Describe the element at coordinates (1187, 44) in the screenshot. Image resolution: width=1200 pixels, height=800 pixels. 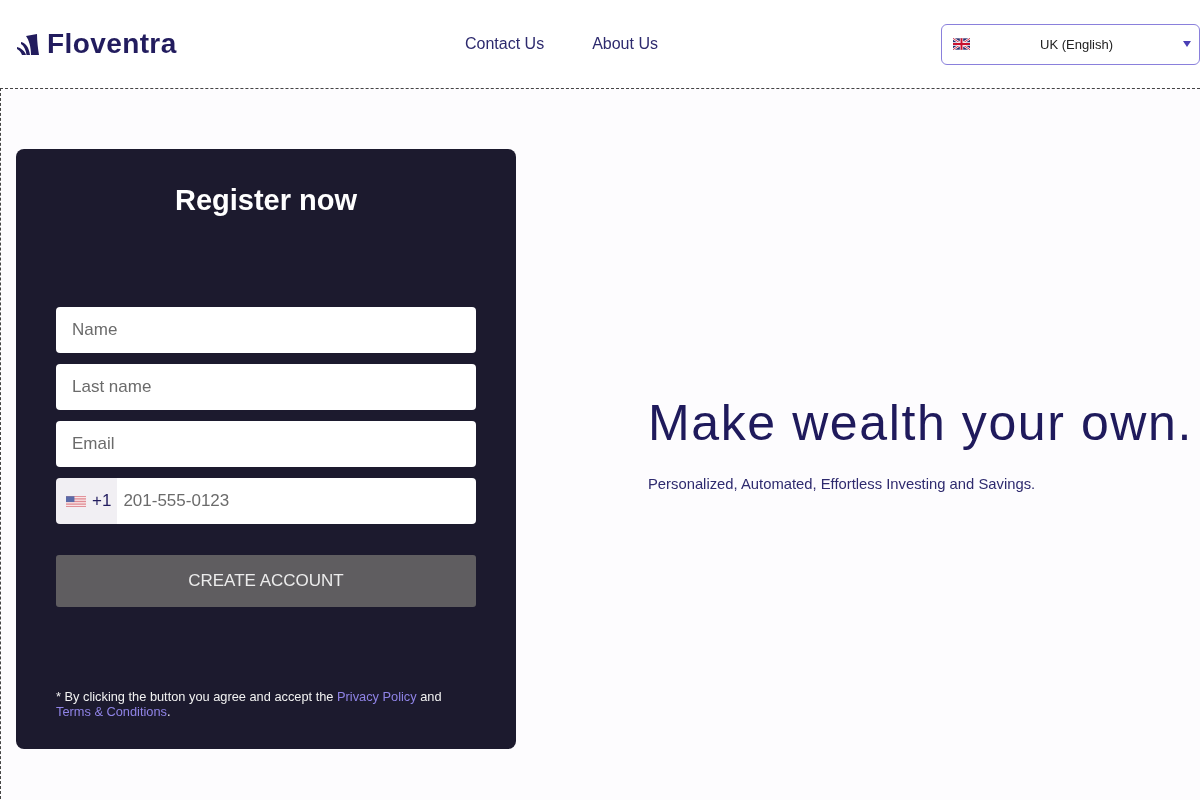
I see `caret-icon` at that location.